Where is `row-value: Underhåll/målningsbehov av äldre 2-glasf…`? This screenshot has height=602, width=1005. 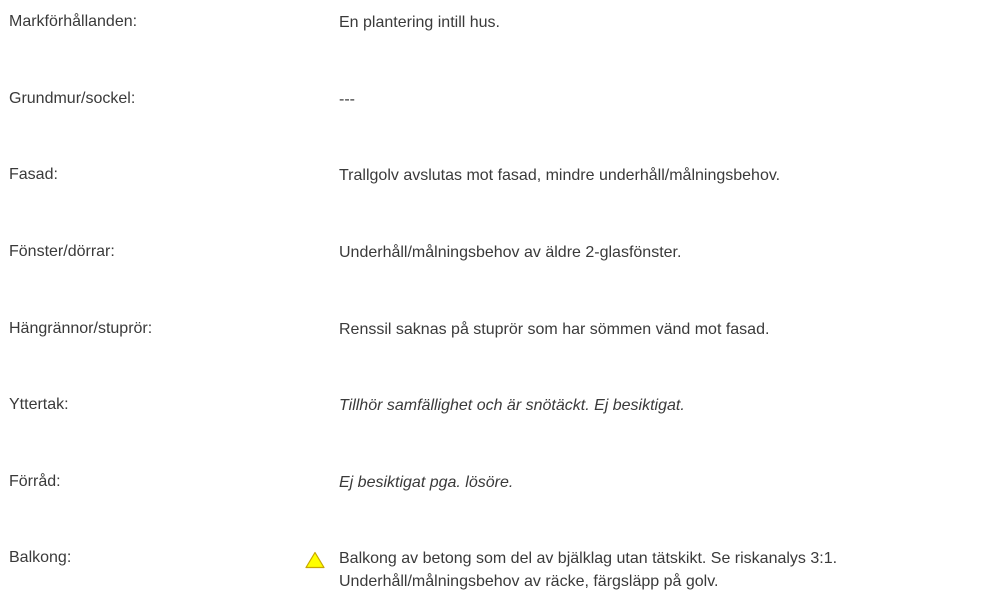 row-value: Underhåll/målningsbehov av äldre 2-glasf… is located at coordinates (510, 252).